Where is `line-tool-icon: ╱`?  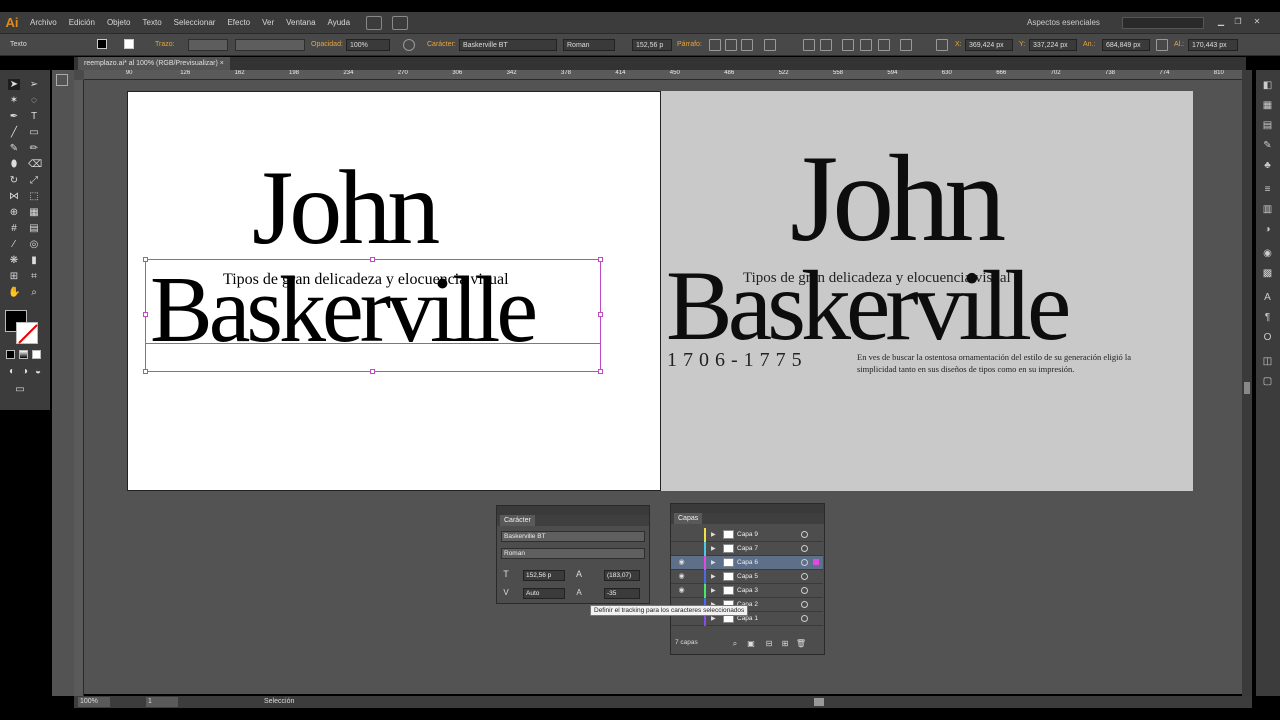 line-tool-icon: ╱ is located at coordinates (14, 132).